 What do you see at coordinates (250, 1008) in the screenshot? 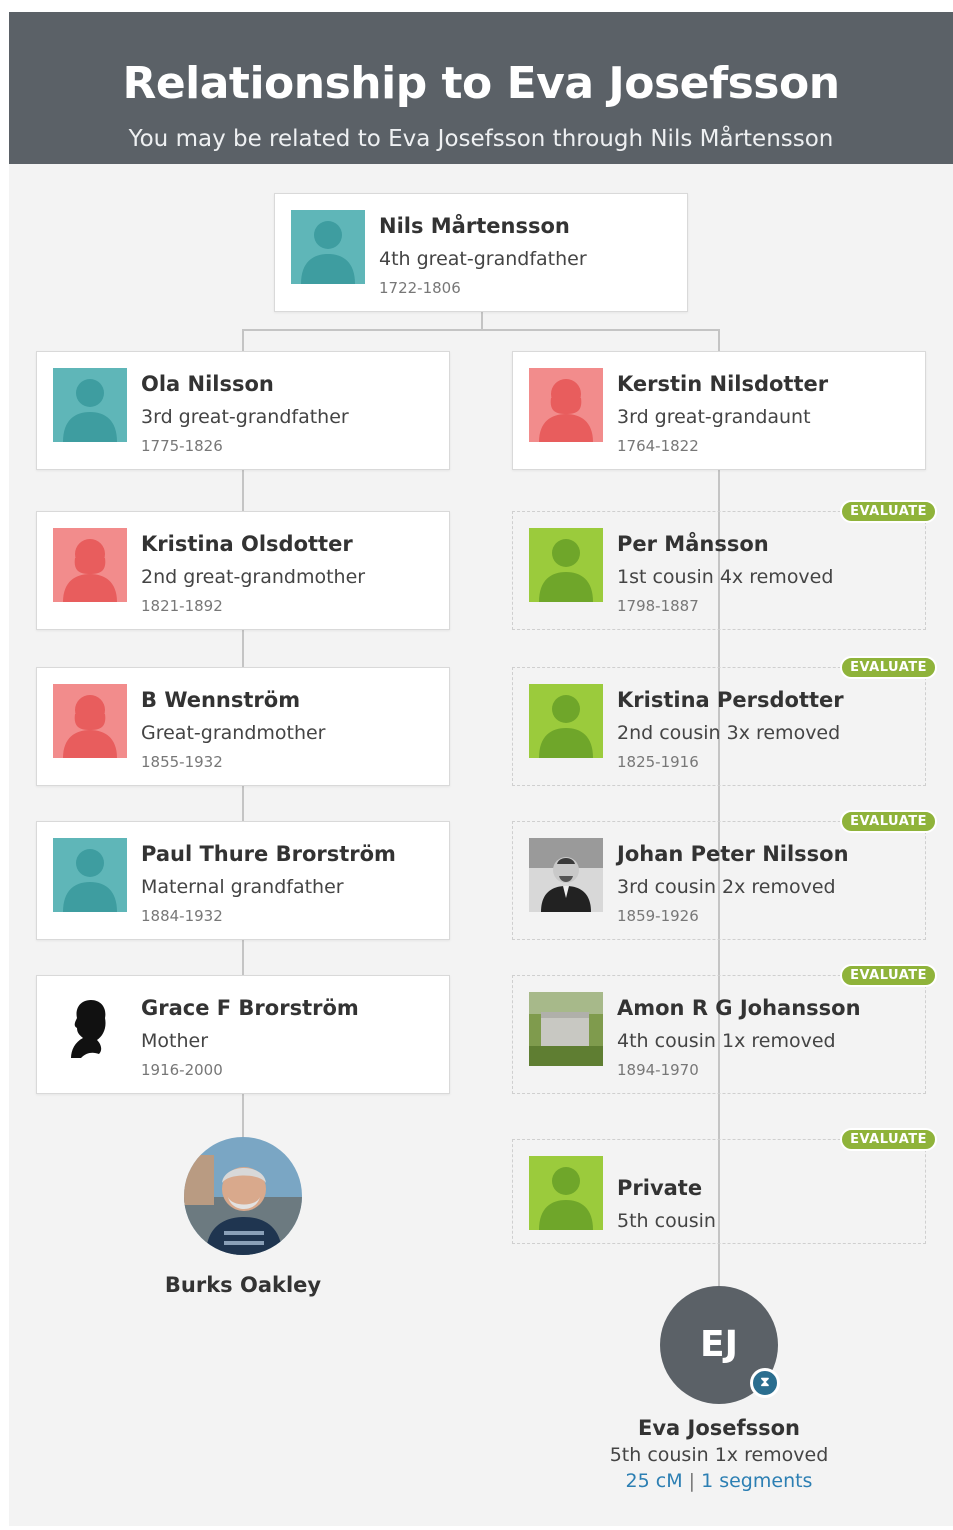
I see `person-name: Grace F Brorström` at bounding box center [250, 1008].